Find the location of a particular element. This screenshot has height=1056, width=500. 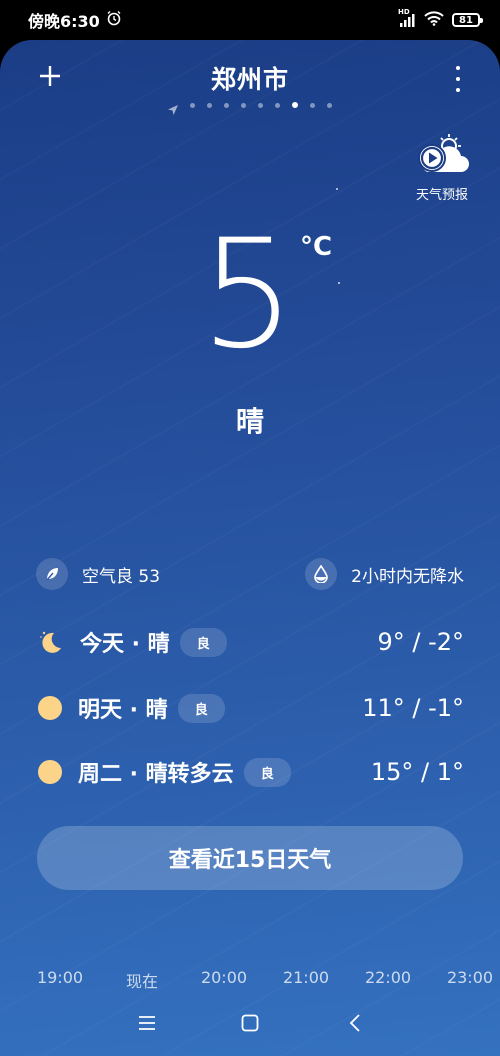

hour-label: 19:00 is located at coordinates (60, 977).